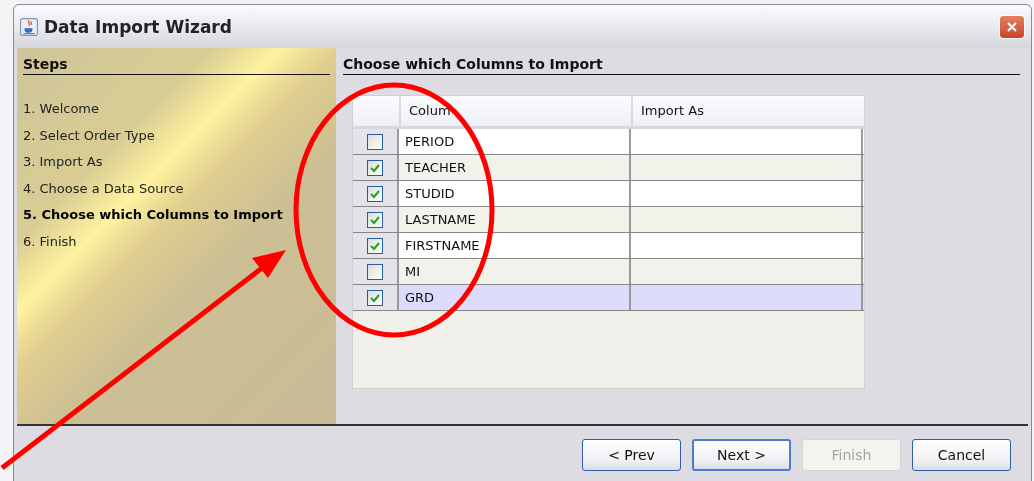 The width and height of the screenshot is (1034, 481). Describe the element at coordinates (608, 272) in the screenshot. I see `table-row: MI` at that location.